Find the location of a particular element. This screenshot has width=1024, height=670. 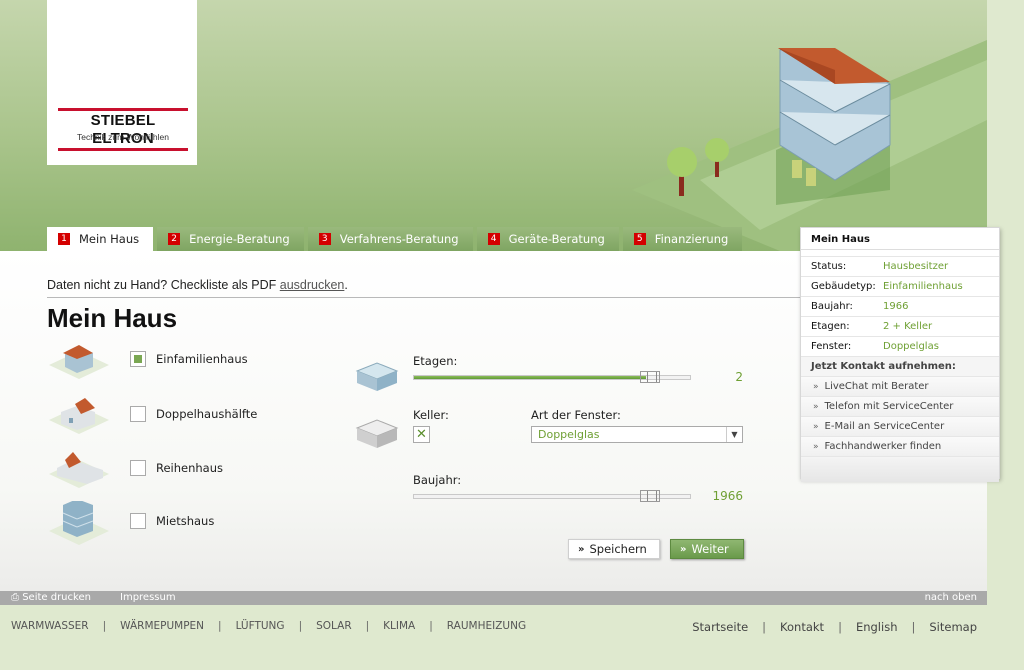

link-label: LiveChat mit Berater is located at coordinates (876, 386).